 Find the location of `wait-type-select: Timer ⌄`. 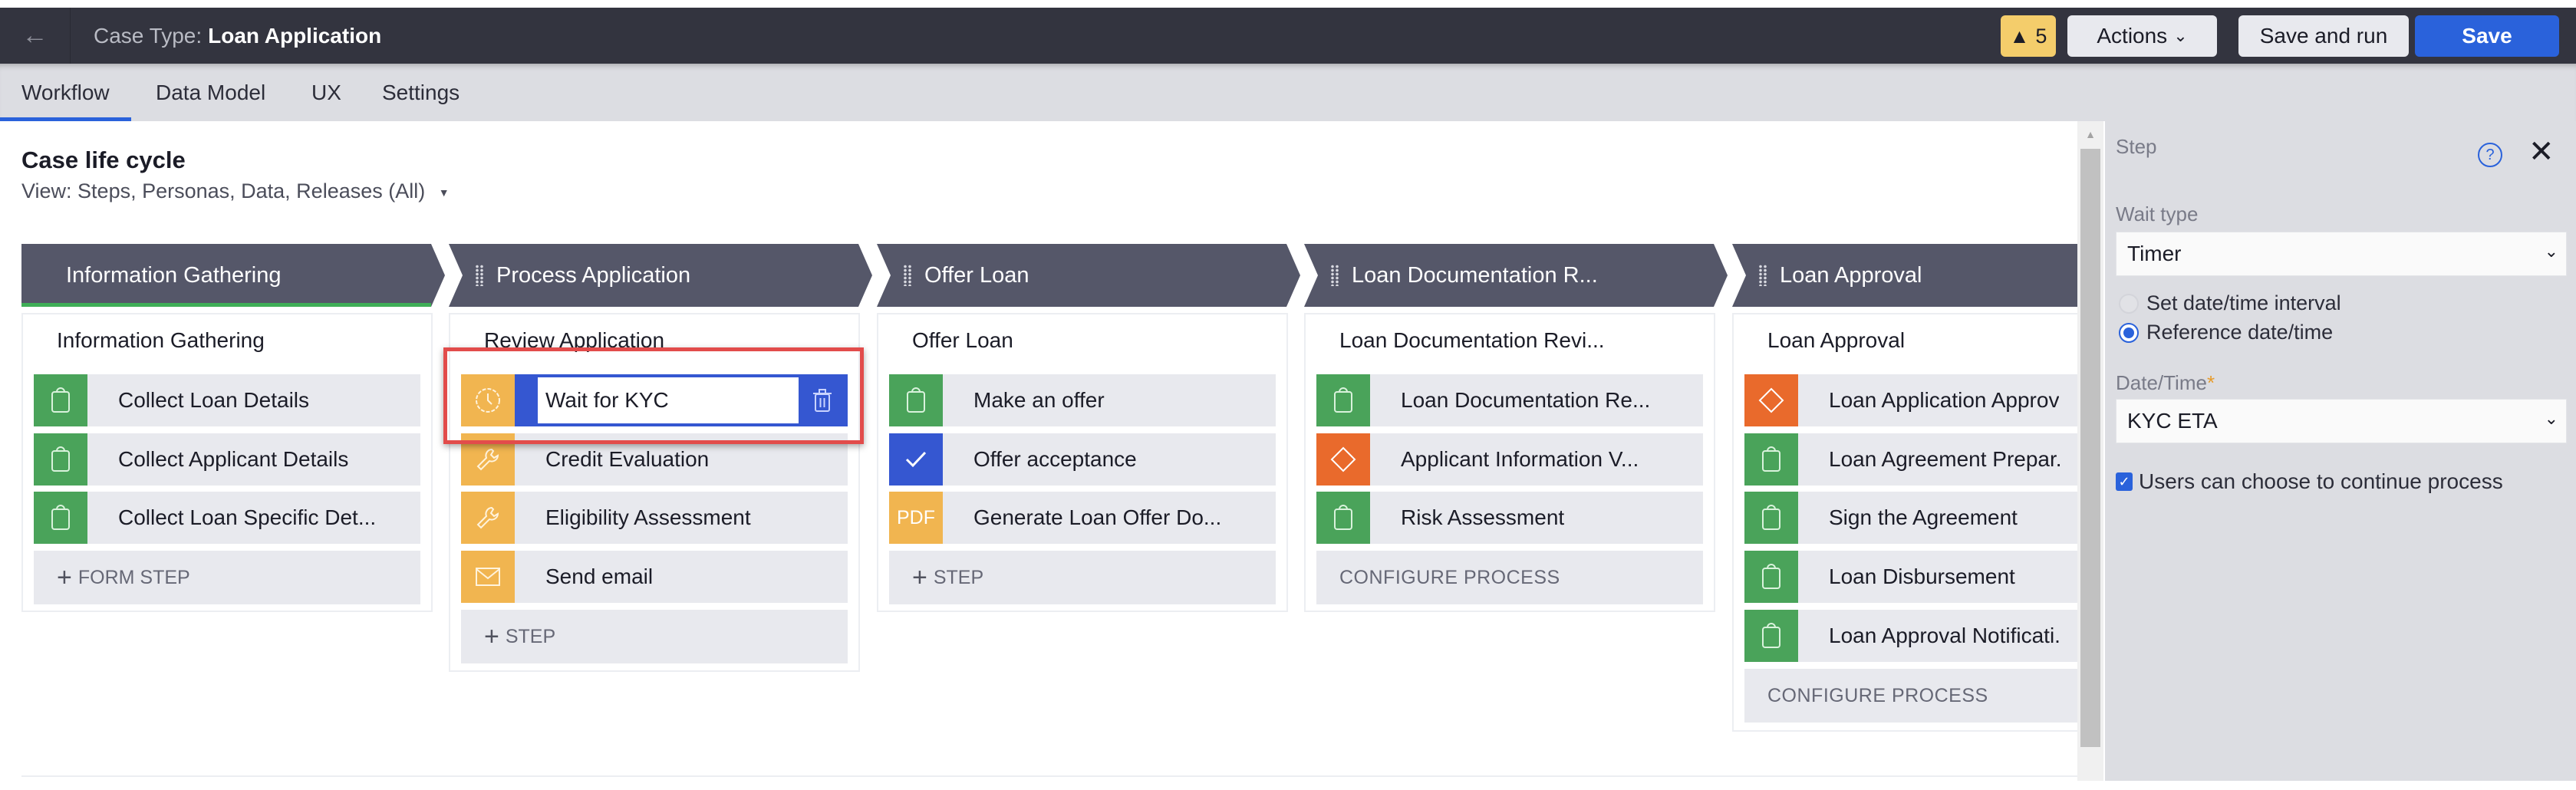

wait-type-select: Timer ⌄ is located at coordinates (2341, 254).